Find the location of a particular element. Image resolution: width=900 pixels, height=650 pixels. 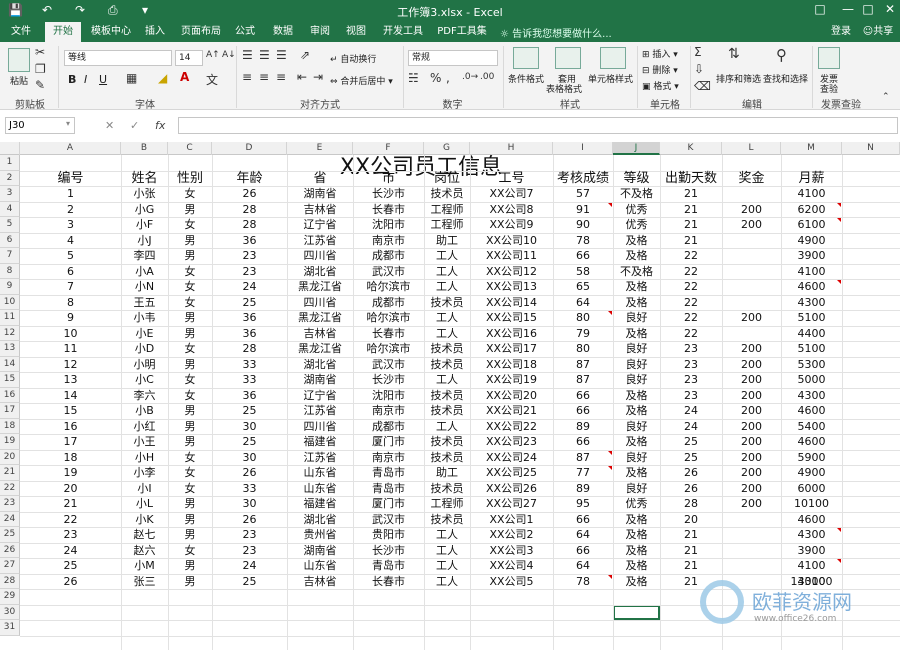

maximize-icon: □ is located at coordinates (868, 9).